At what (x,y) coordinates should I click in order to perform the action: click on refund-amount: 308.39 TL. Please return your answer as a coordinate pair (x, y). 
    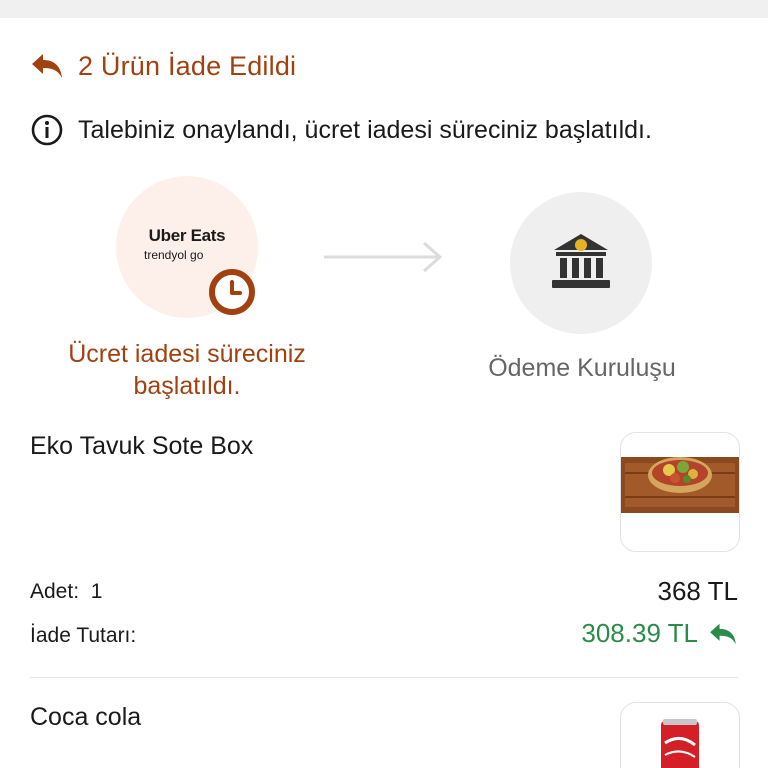
    Looking at the image, I should click on (659, 633).